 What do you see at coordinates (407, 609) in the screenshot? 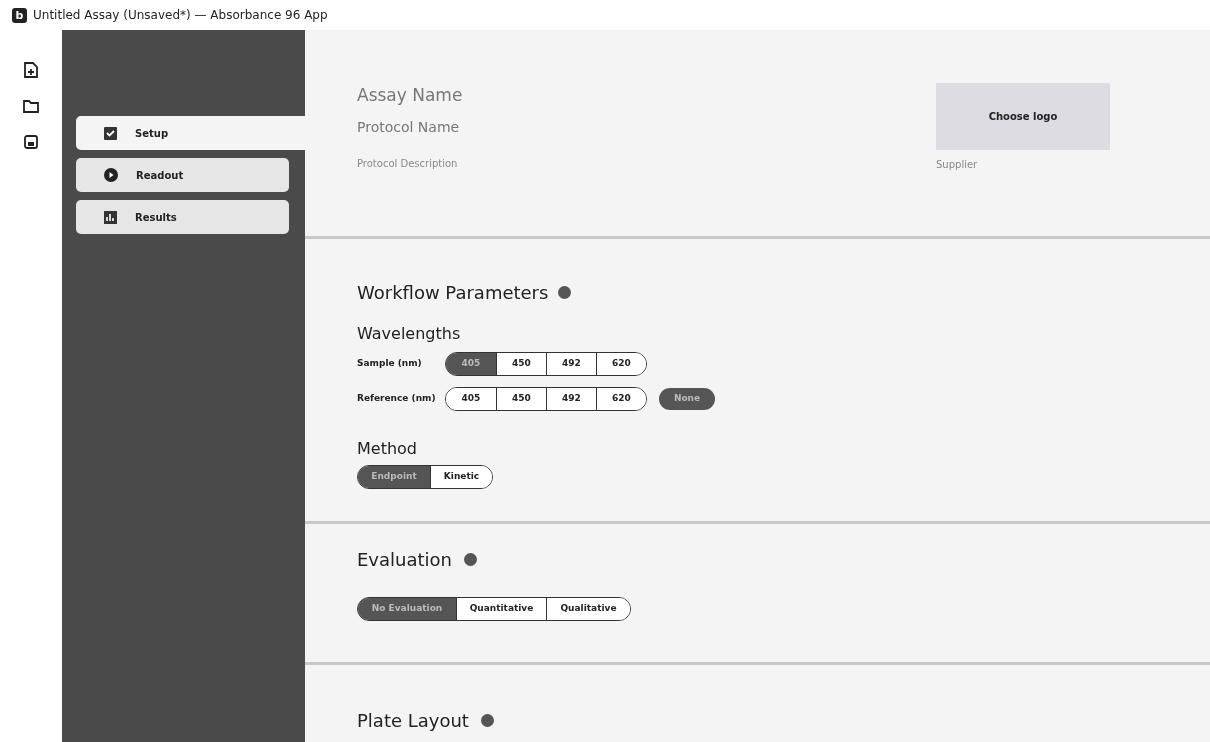
I see `segment-option: No Evaluation` at bounding box center [407, 609].